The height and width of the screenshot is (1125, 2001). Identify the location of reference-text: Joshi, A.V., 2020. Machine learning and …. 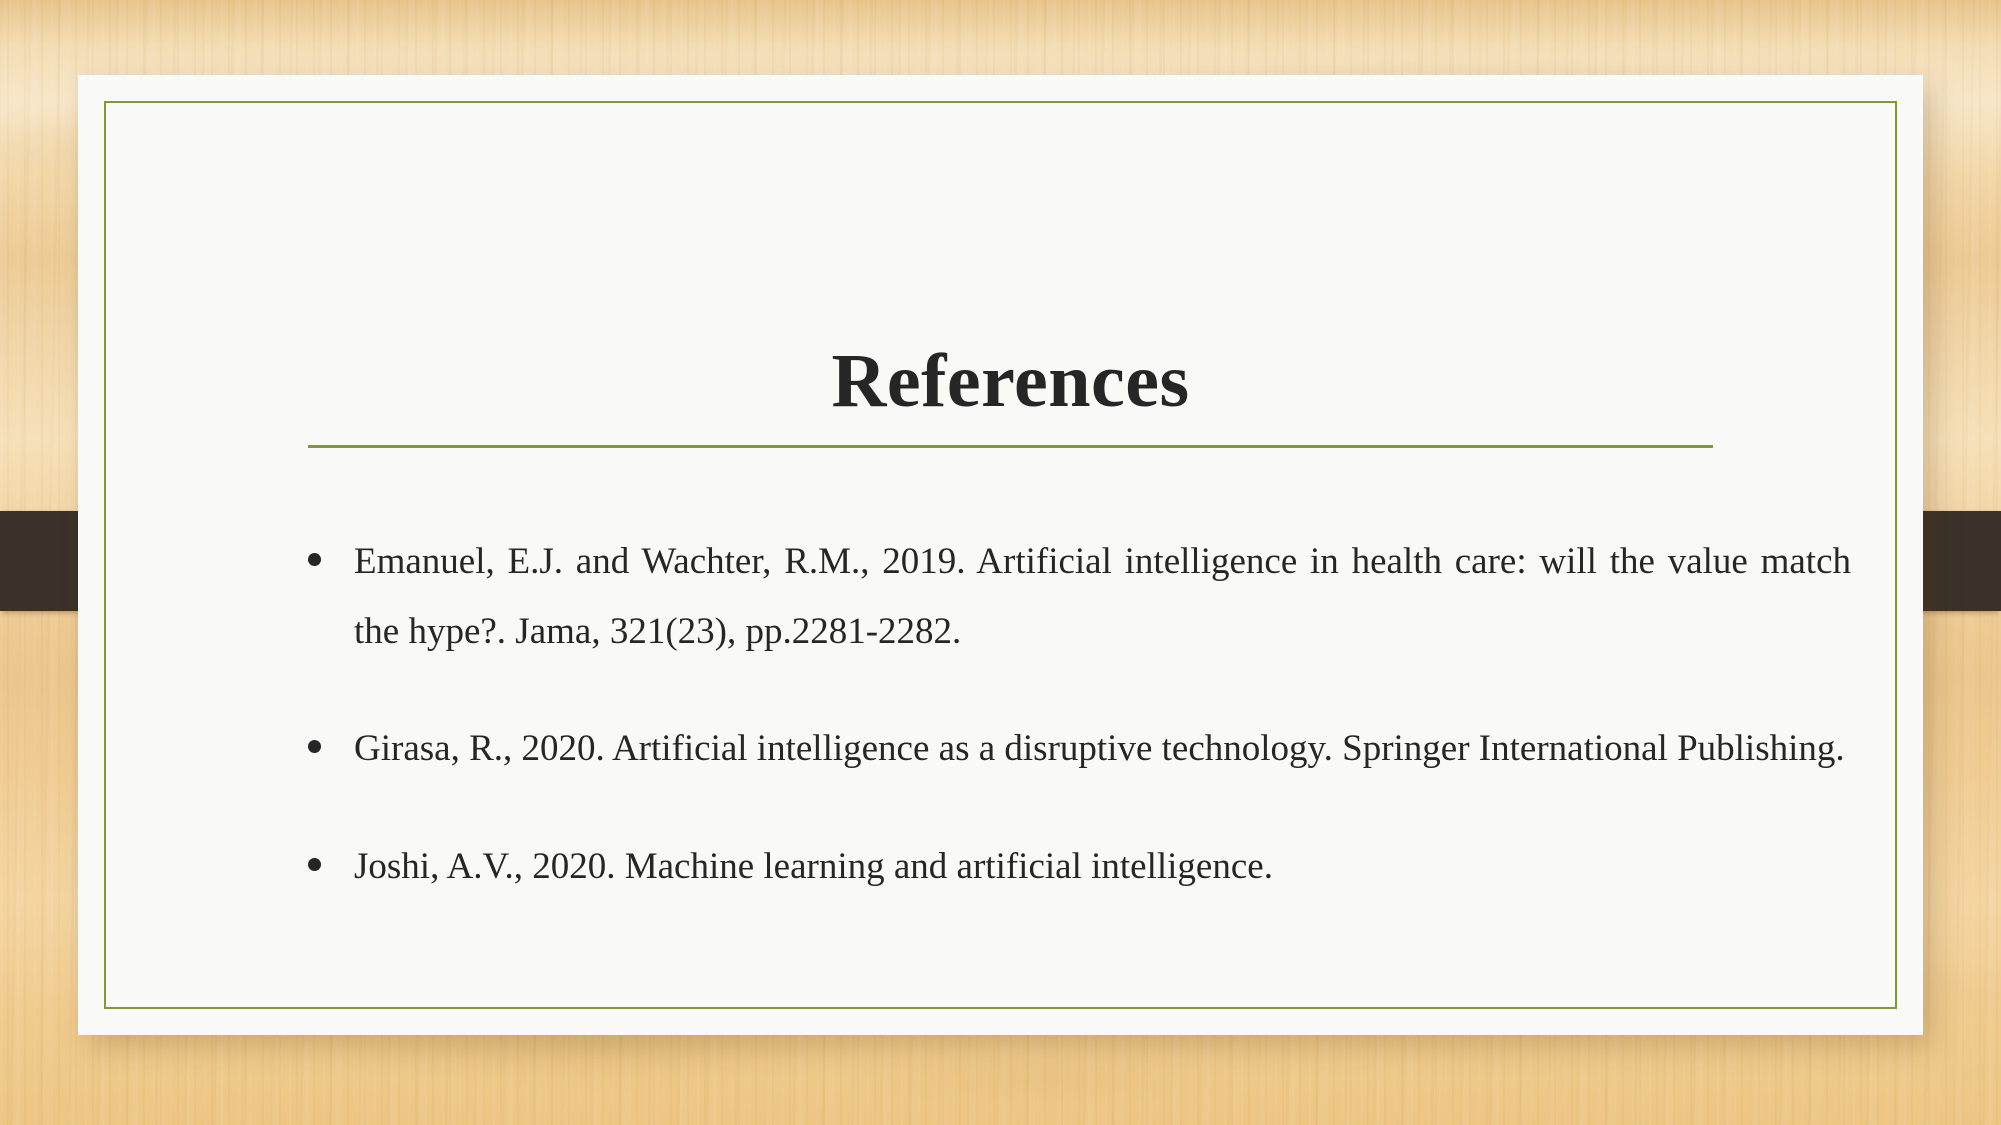
(813, 866).